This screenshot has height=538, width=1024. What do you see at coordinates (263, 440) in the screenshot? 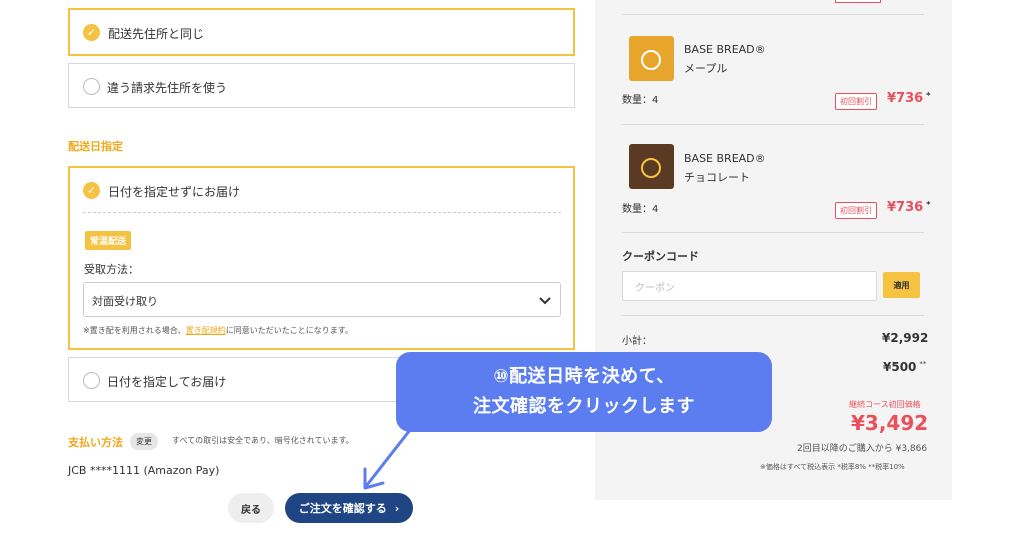
I see `payment-secure-text: すべての取引は安全であり、暗号化されています。` at bounding box center [263, 440].